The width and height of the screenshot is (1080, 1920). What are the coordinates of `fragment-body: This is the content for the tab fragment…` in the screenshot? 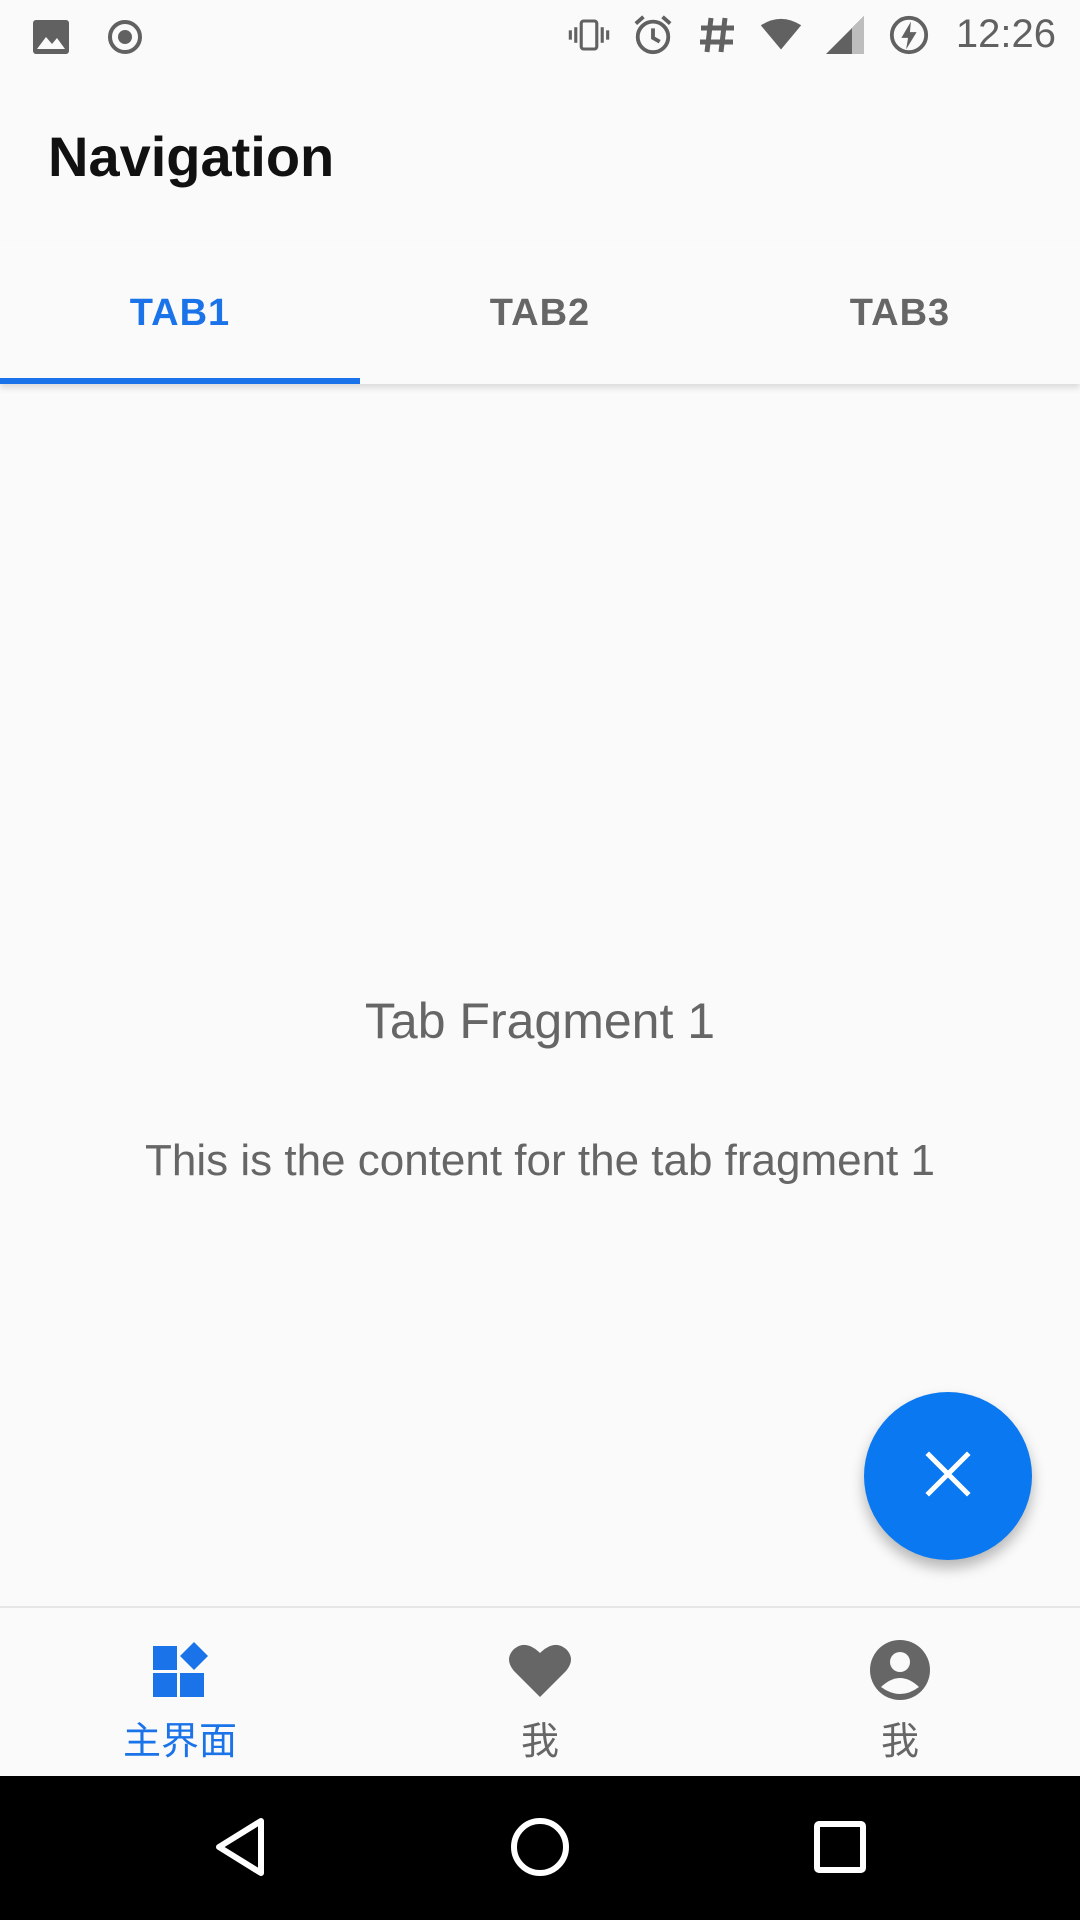 It's located at (540, 1160).